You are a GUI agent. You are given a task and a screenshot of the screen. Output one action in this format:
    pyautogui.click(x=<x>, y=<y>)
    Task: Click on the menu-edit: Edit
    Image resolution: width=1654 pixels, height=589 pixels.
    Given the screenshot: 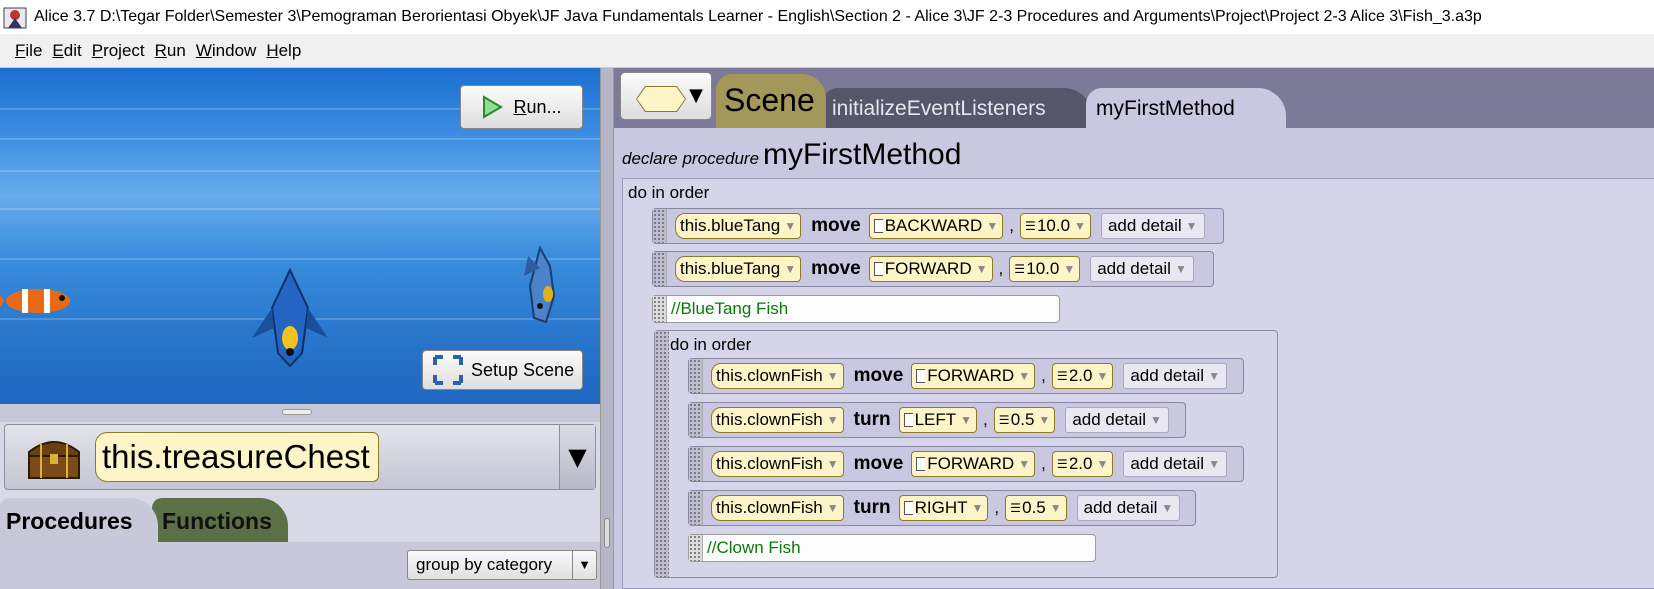 What is the action you would take?
    pyautogui.click(x=66, y=51)
    